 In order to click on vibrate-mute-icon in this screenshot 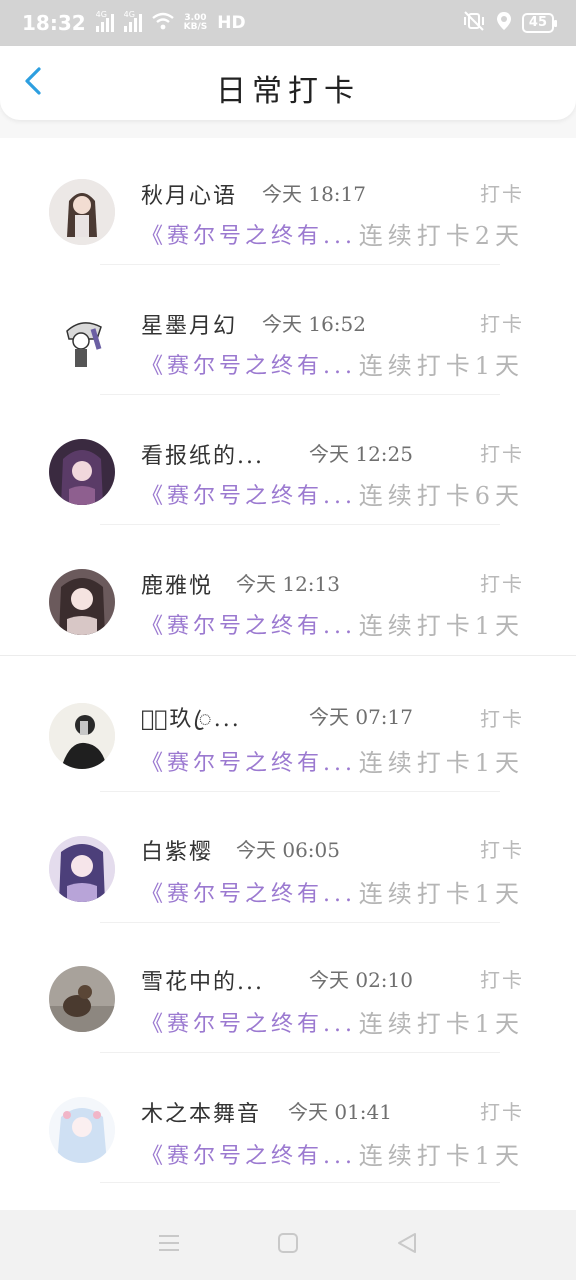, I will do `click(474, 23)`.